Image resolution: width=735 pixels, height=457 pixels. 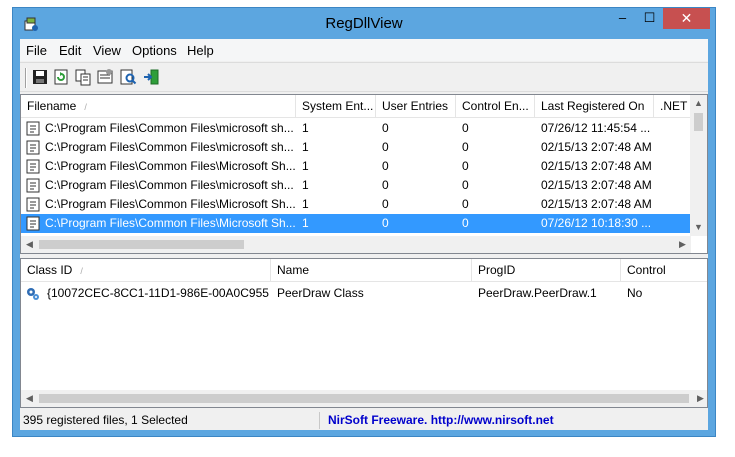 What do you see at coordinates (698, 165) in the screenshot?
I see `files-vertical-scrollbar: ▲ ▼` at bounding box center [698, 165].